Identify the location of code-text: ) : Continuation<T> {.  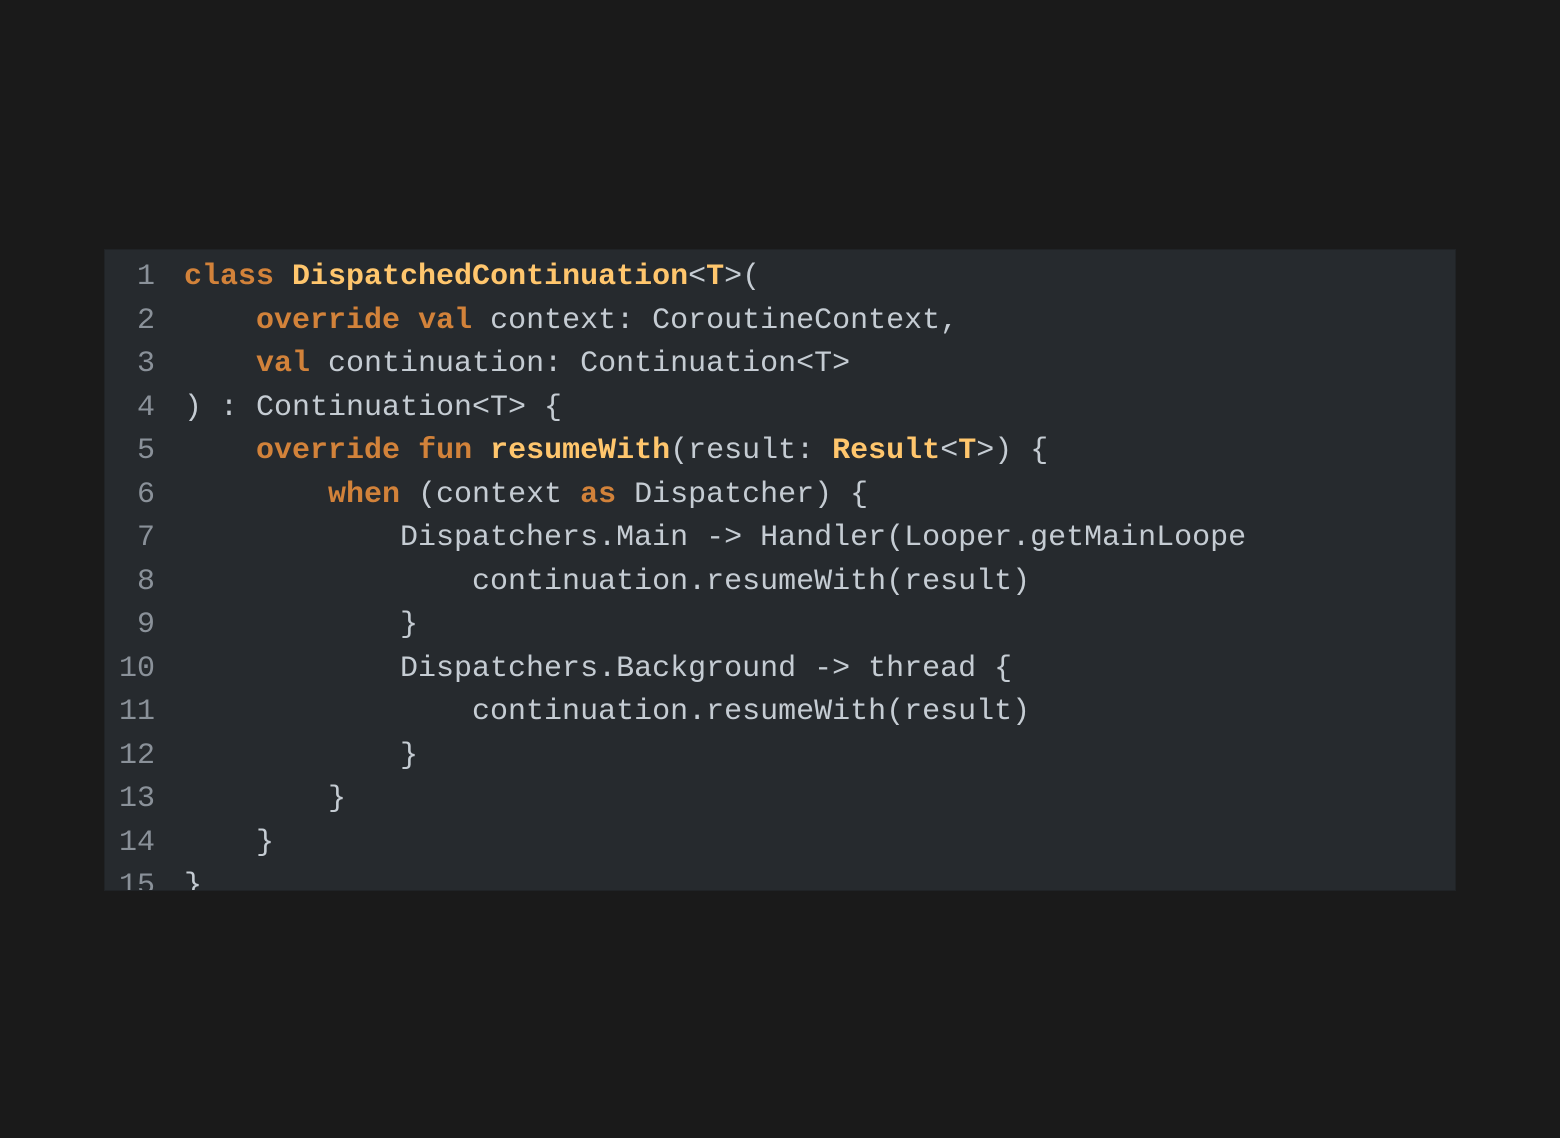
(373, 409).